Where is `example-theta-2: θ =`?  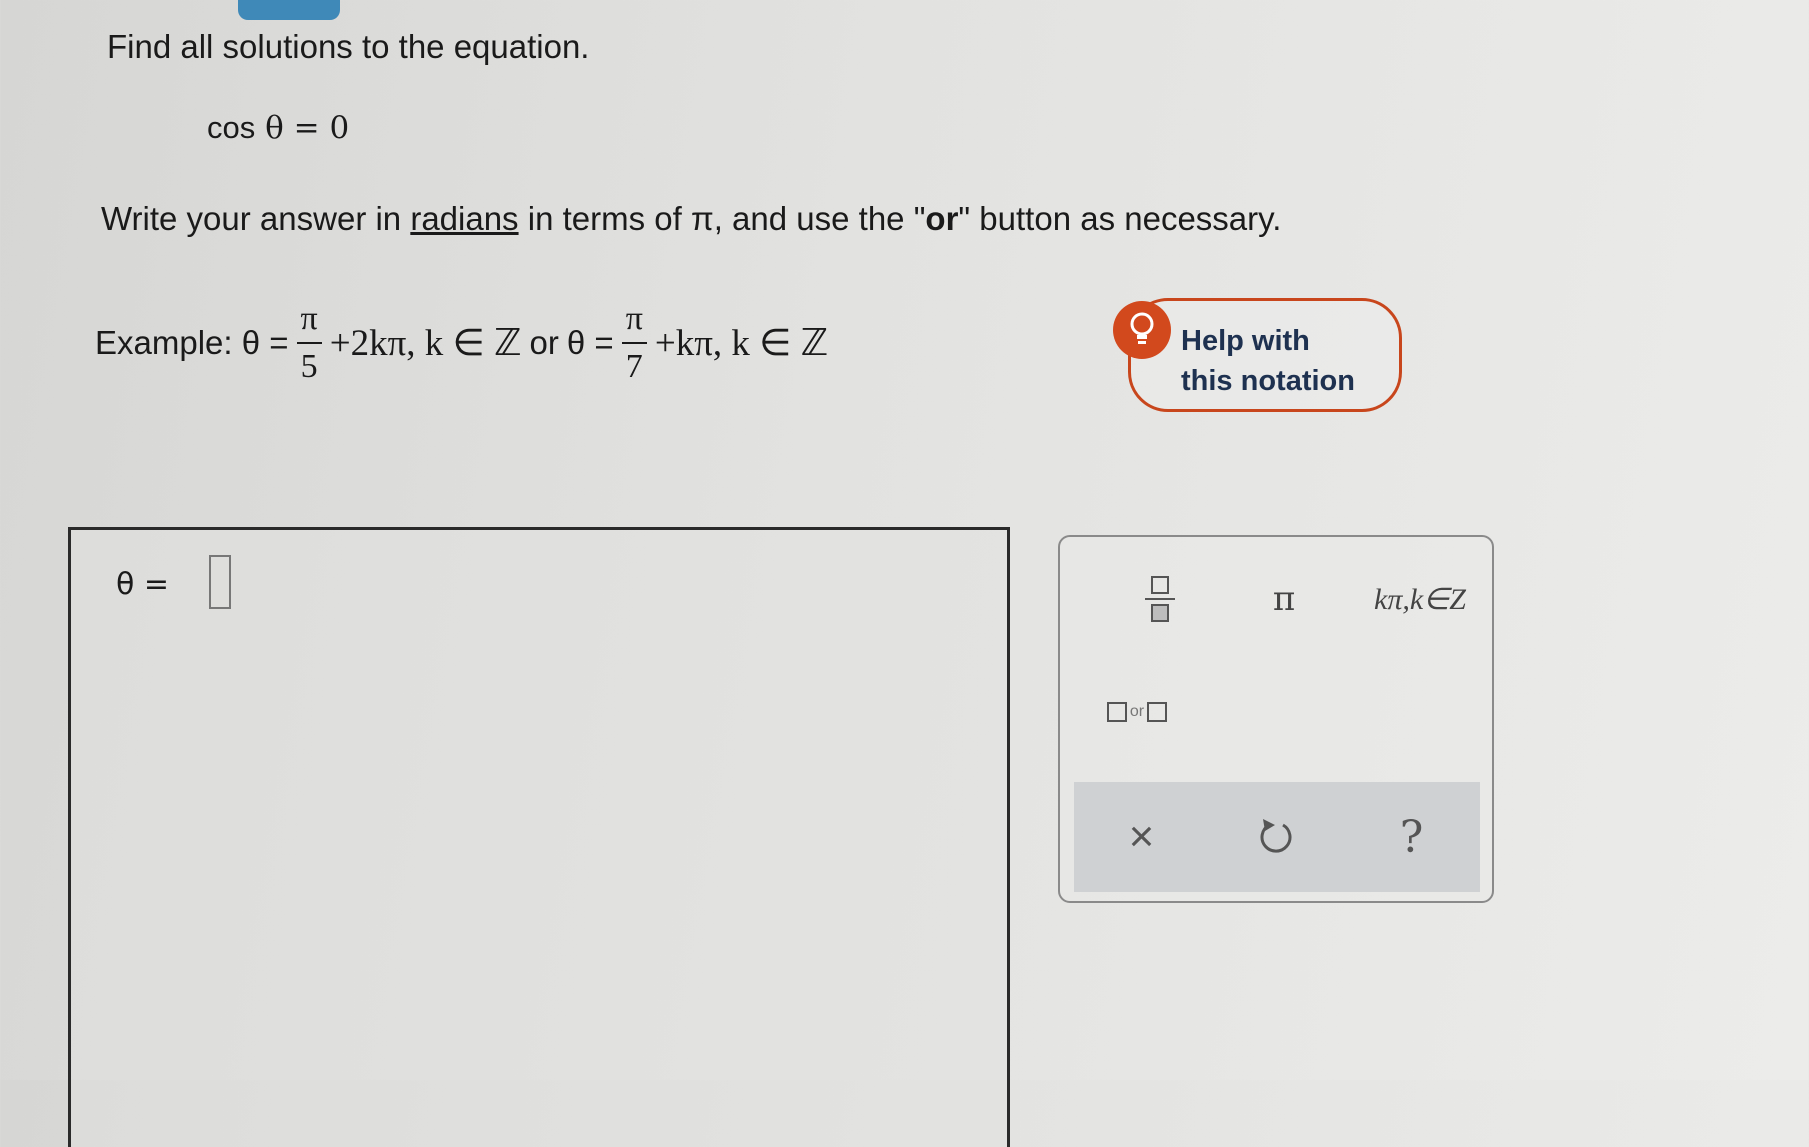
example-theta-2: θ = is located at coordinates (590, 342).